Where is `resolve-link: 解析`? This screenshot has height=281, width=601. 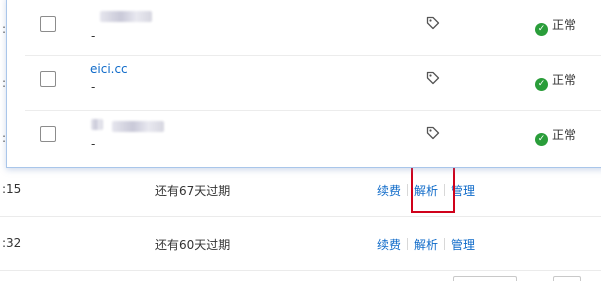 resolve-link: 解析 is located at coordinates (426, 245).